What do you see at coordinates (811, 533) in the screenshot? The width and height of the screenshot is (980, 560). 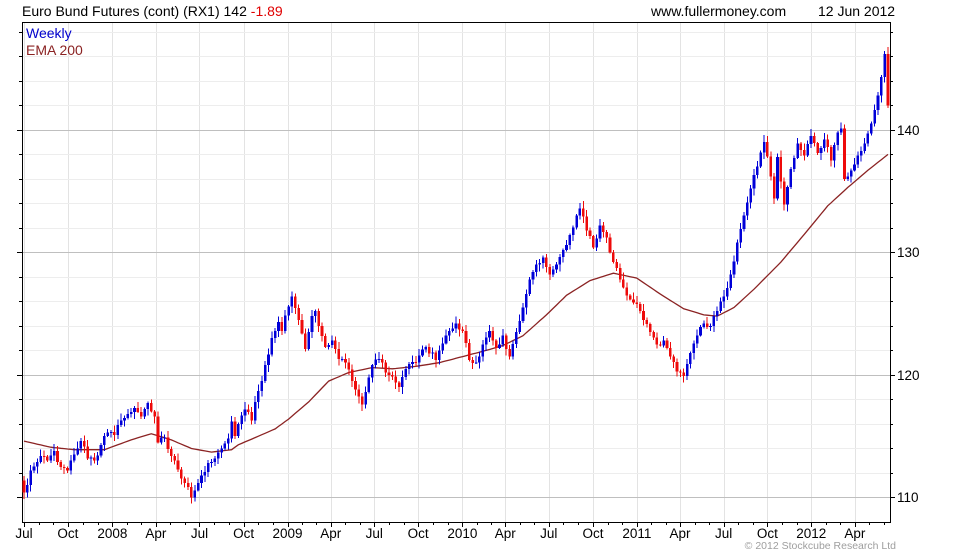 I see `svg-text: 2012` at bounding box center [811, 533].